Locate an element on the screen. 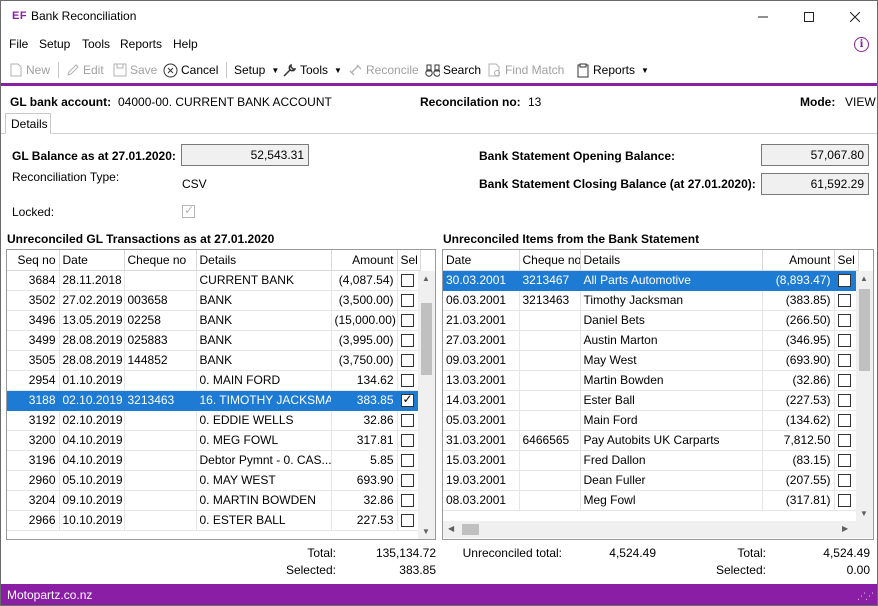  bank-table-row: 27.03.2001 Austin Marton (346.95) is located at coordinates (651, 340).